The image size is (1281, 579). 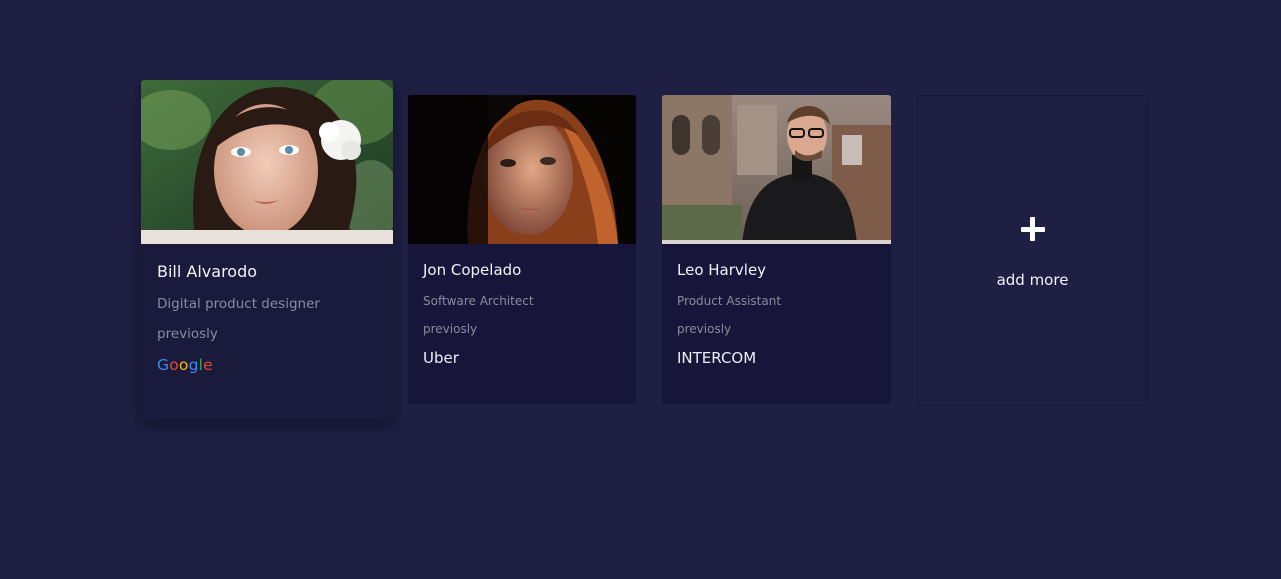 I want to click on previous-company: Uber, so click(x=441, y=358).